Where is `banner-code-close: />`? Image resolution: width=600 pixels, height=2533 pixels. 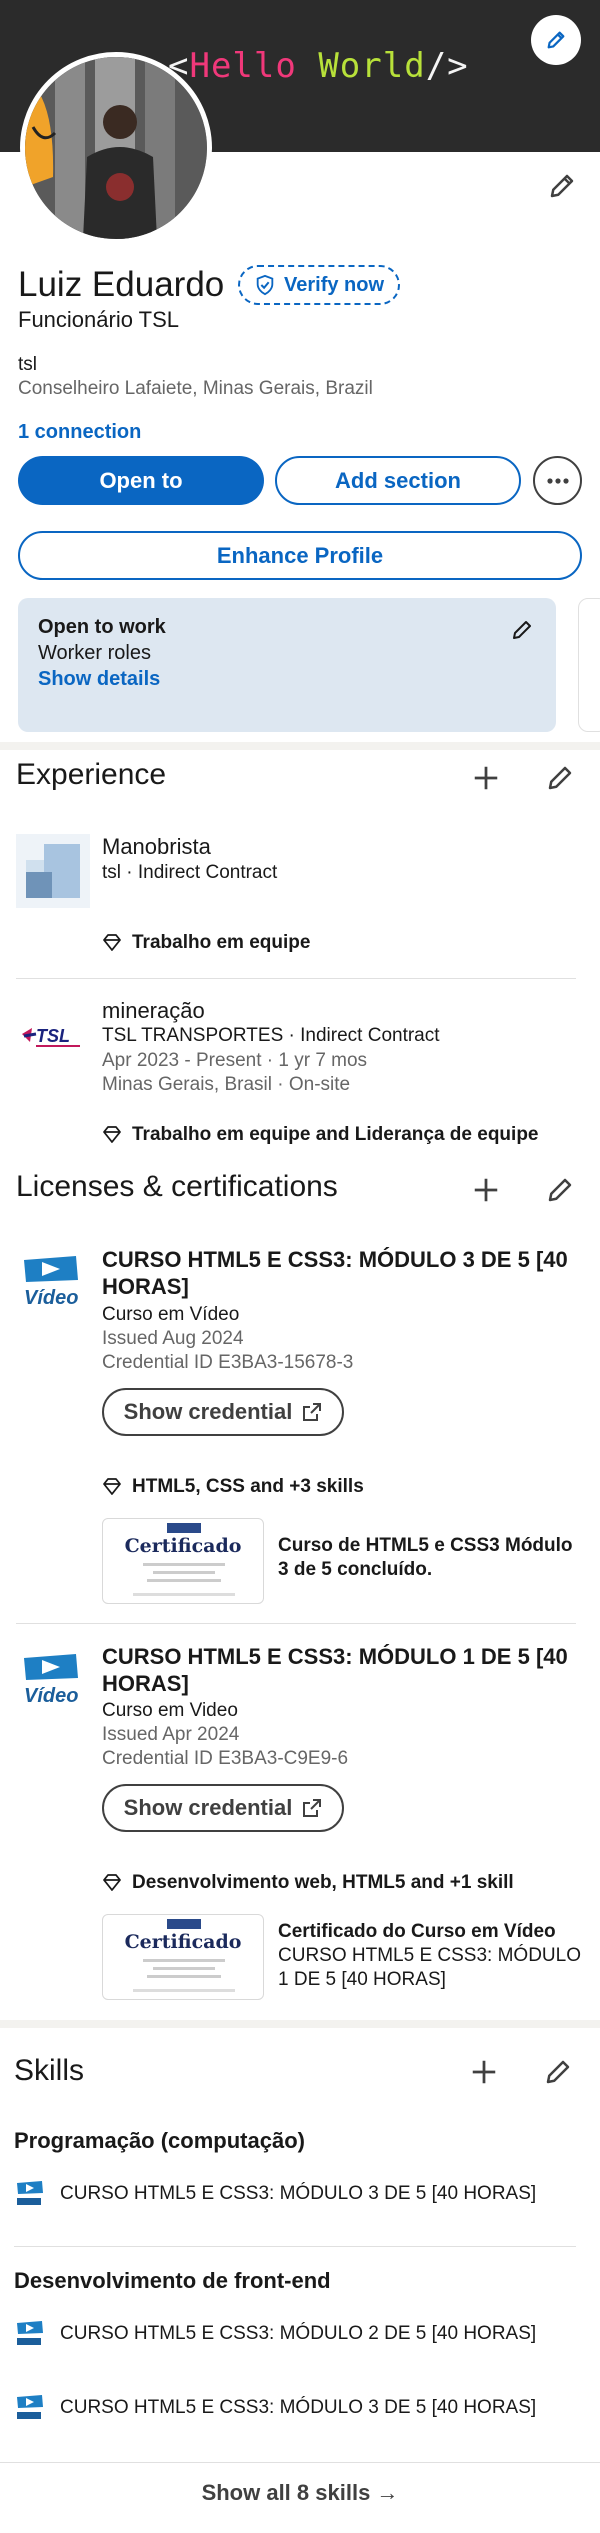 banner-code-close: /> is located at coordinates (447, 66).